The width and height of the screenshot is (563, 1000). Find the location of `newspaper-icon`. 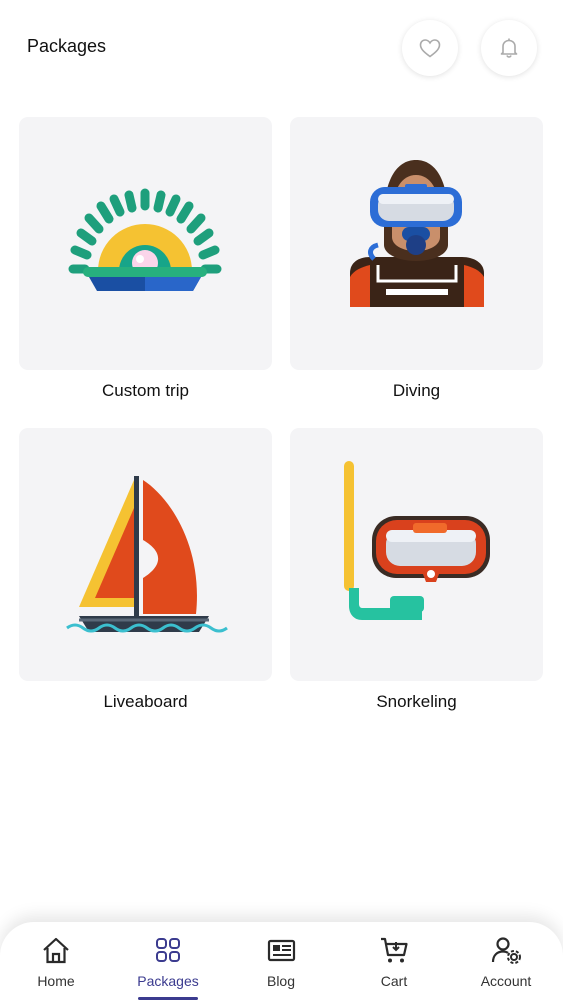

newspaper-icon is located at coordinates (281, 950).